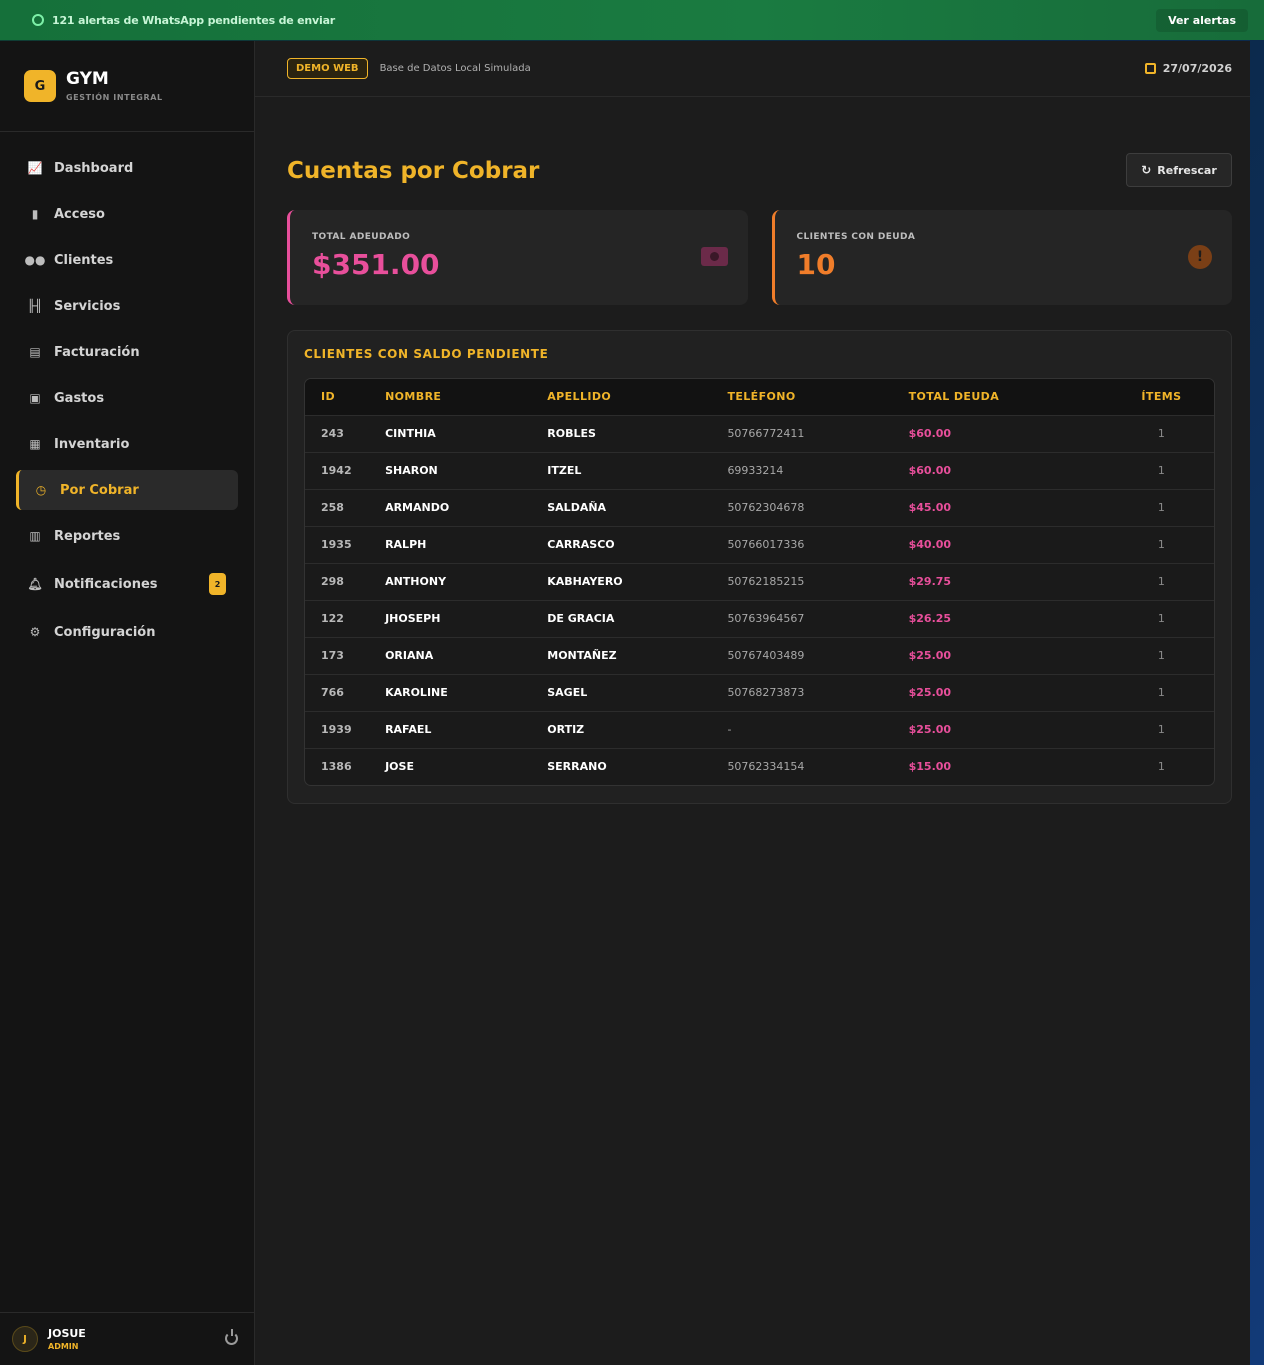 The height and width of the screenshot is (1365, 1264). Describe the element at coordinates (408, 729) in the screenshot. I see `cell-nombre: RAFAEL` at that location.